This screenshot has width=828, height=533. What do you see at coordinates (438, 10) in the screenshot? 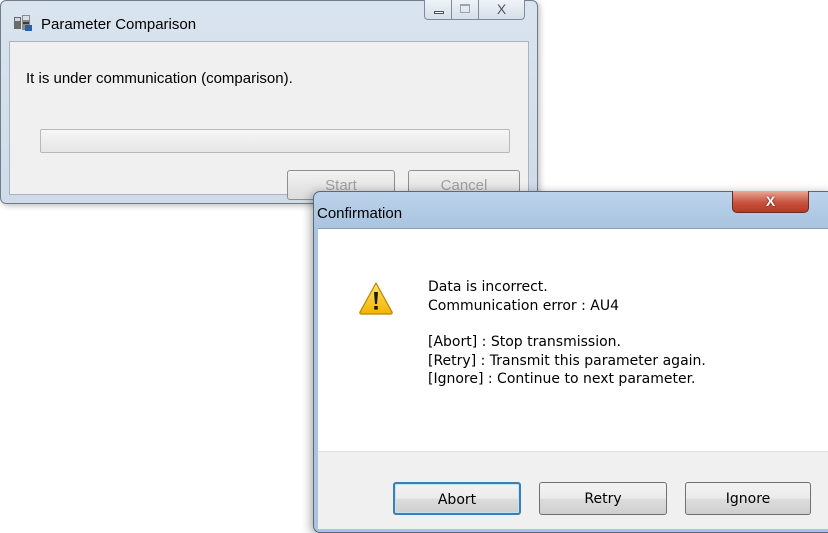
I see `minimize-button` at bounding box center [438, 10].